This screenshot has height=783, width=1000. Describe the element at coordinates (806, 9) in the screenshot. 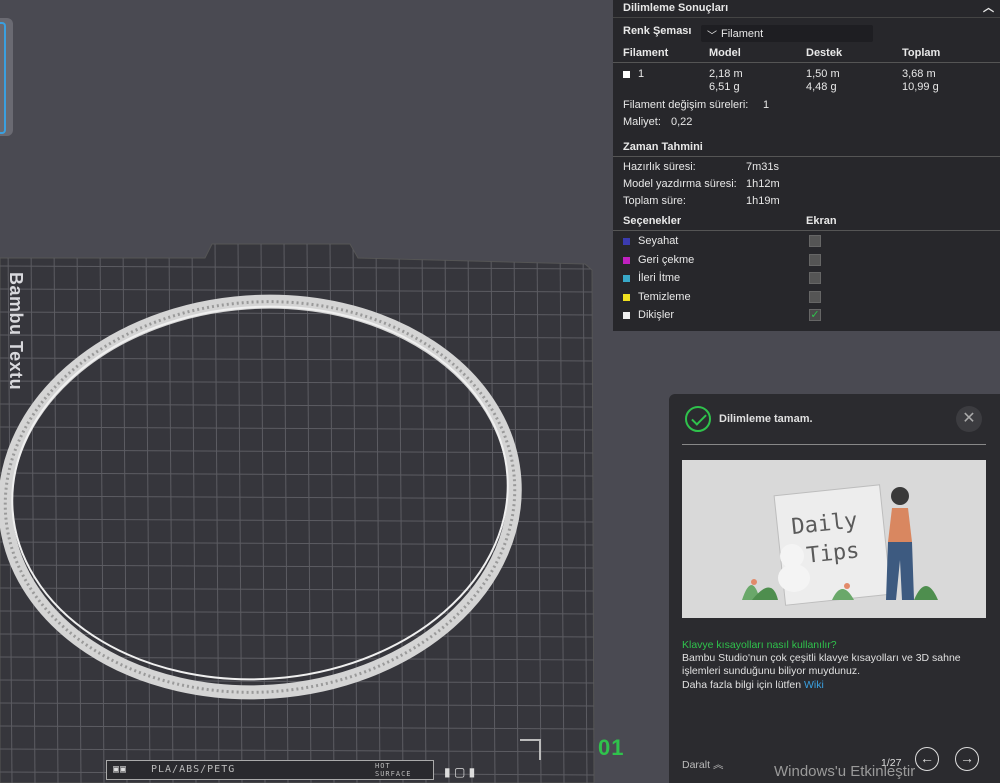

I see `results-header: Dilimleme Sonuçları ︿` at that location.